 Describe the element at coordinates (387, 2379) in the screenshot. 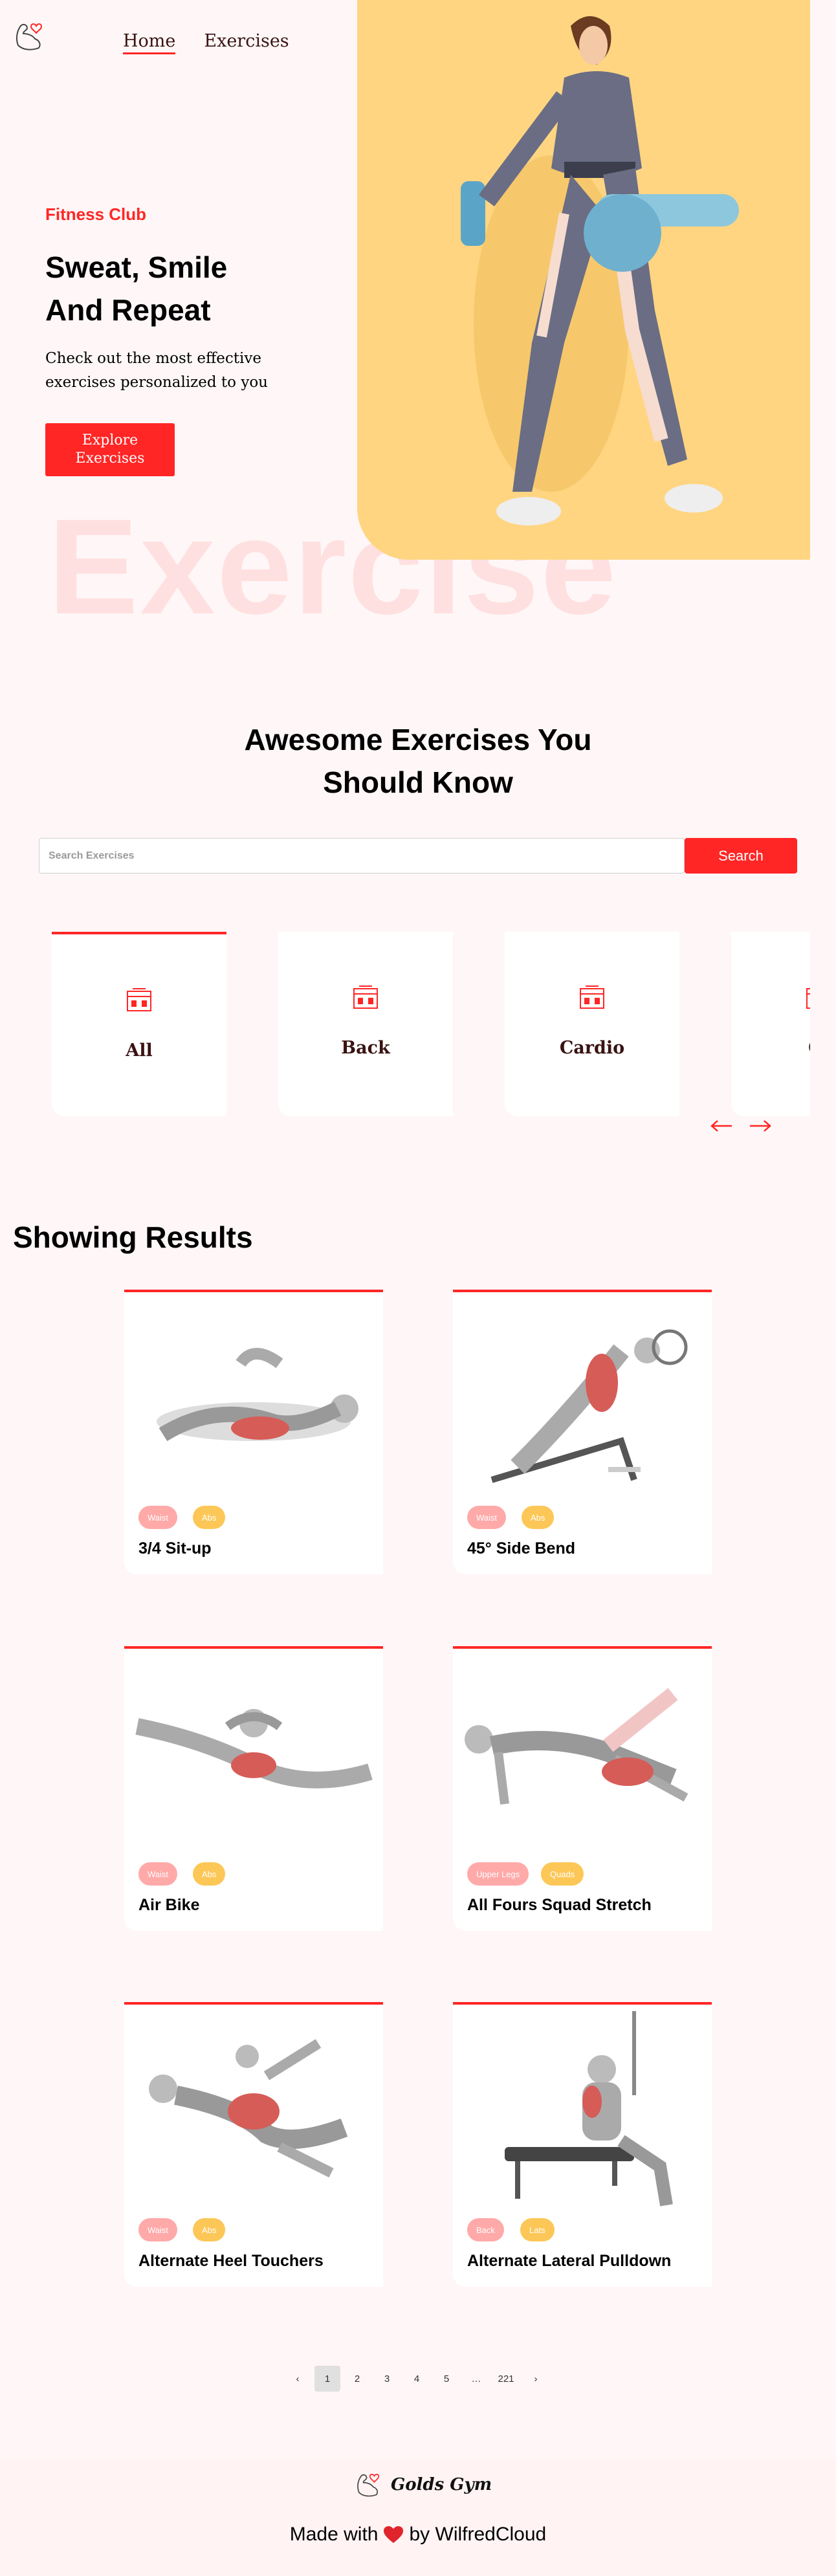

I see `page-button-3: 3` at that location.